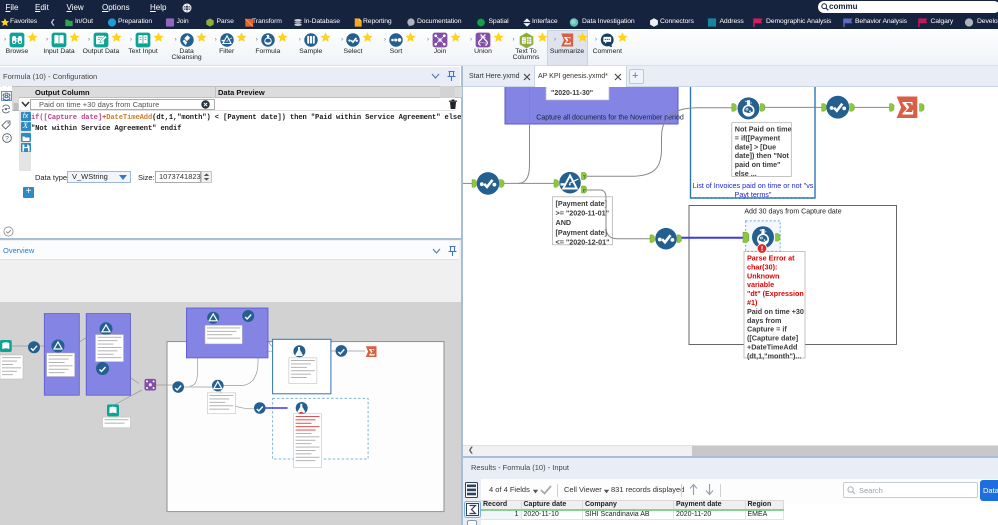 This screenshot has height=525, width=998. I want to click on svg-text: Add 30 days from Capture date, so click(792, 212).